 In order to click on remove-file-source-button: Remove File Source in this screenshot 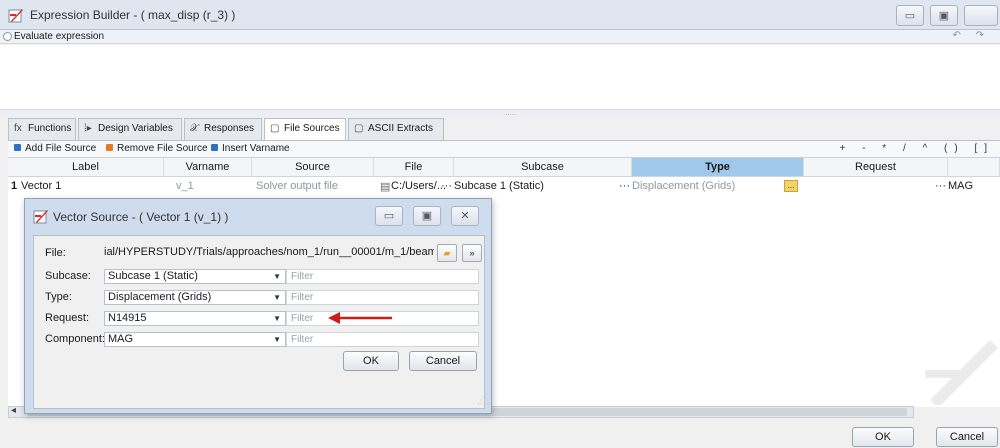, I will do `click(157, 148)`.